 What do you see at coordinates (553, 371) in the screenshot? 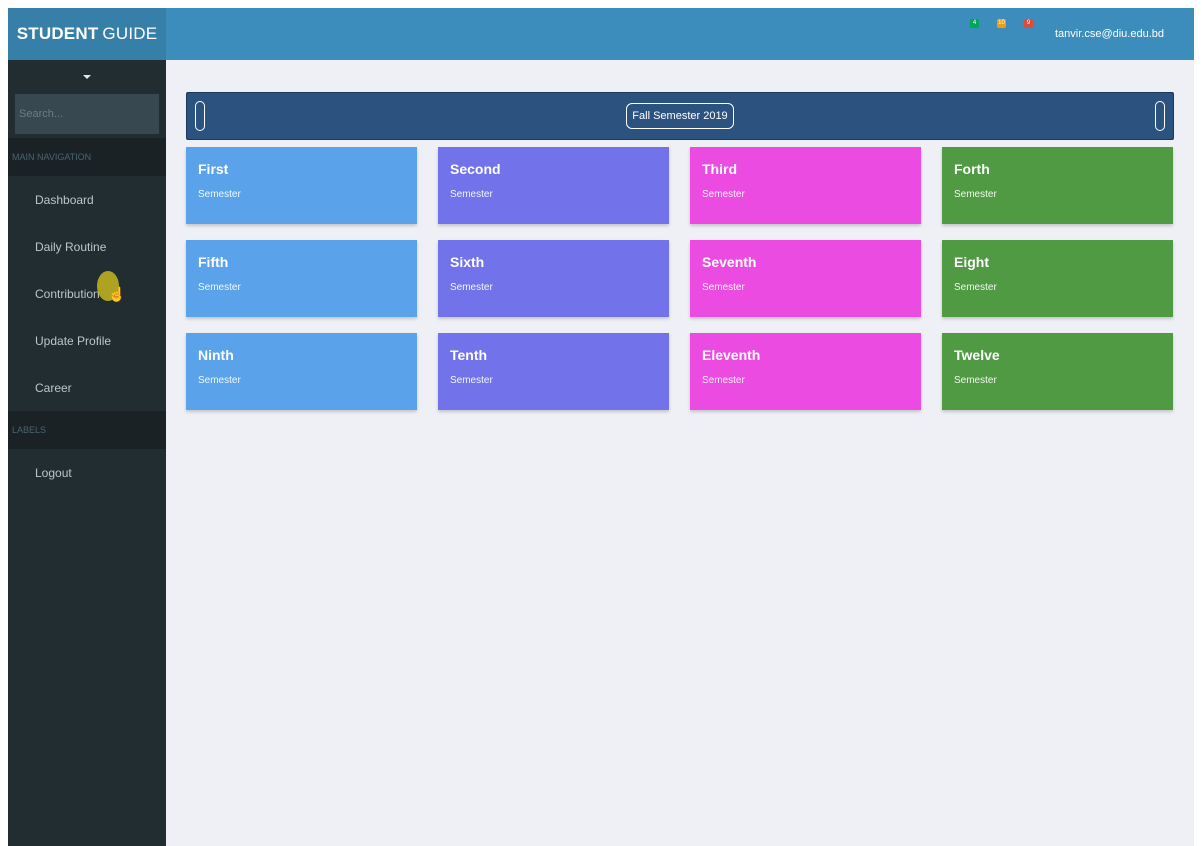
I see `semester-card-tenth: Tenth Semester` at bounding box center [553, 371].